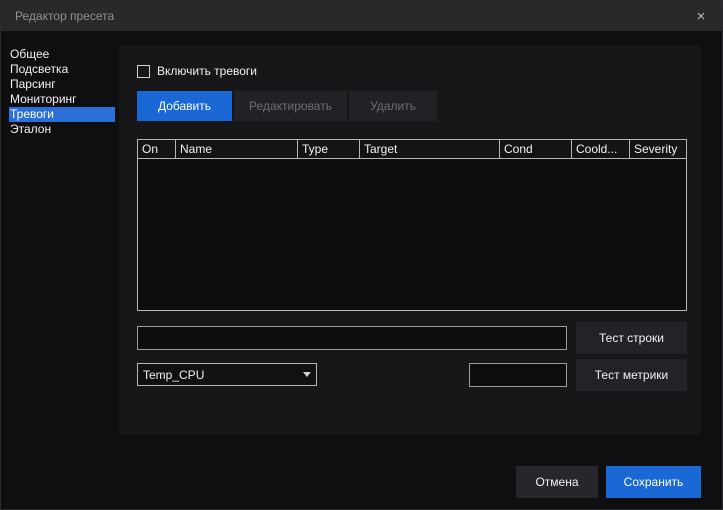 The width and height of the screenshot is (723, 510). I want to click on title-bar: Редактор пресета ×, so click(361, 16).